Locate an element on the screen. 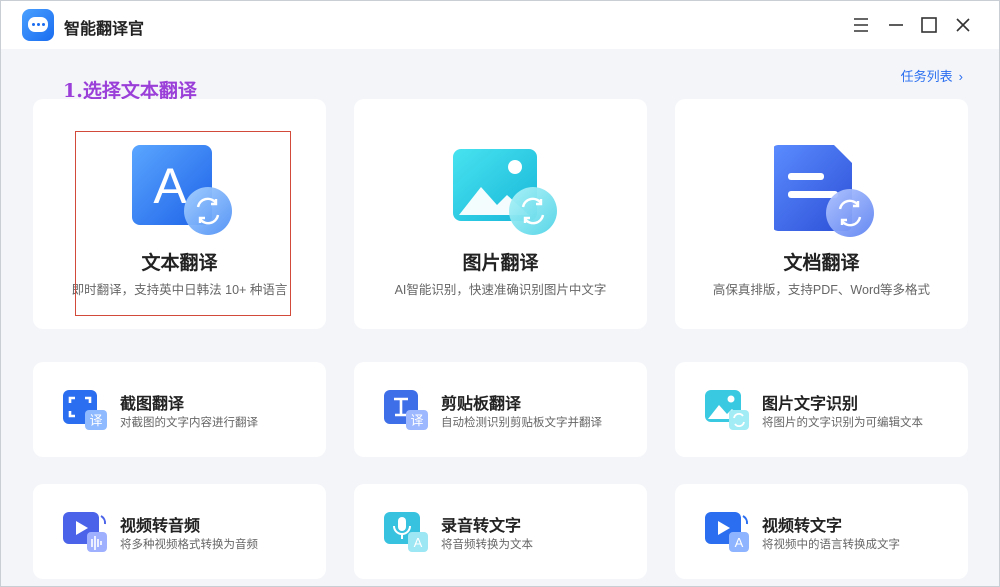 This screenshot has height=587, width=1000. card-desc: 将图片的文字识别为可编辑文本 is located at coordinates (842, 423).